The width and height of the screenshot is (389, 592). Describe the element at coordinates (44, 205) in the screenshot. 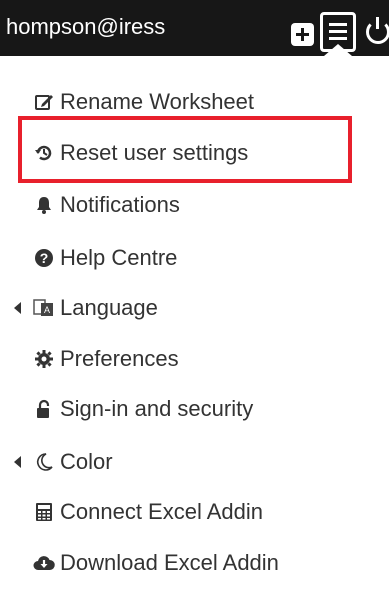

I see `bell-icon` at that location.